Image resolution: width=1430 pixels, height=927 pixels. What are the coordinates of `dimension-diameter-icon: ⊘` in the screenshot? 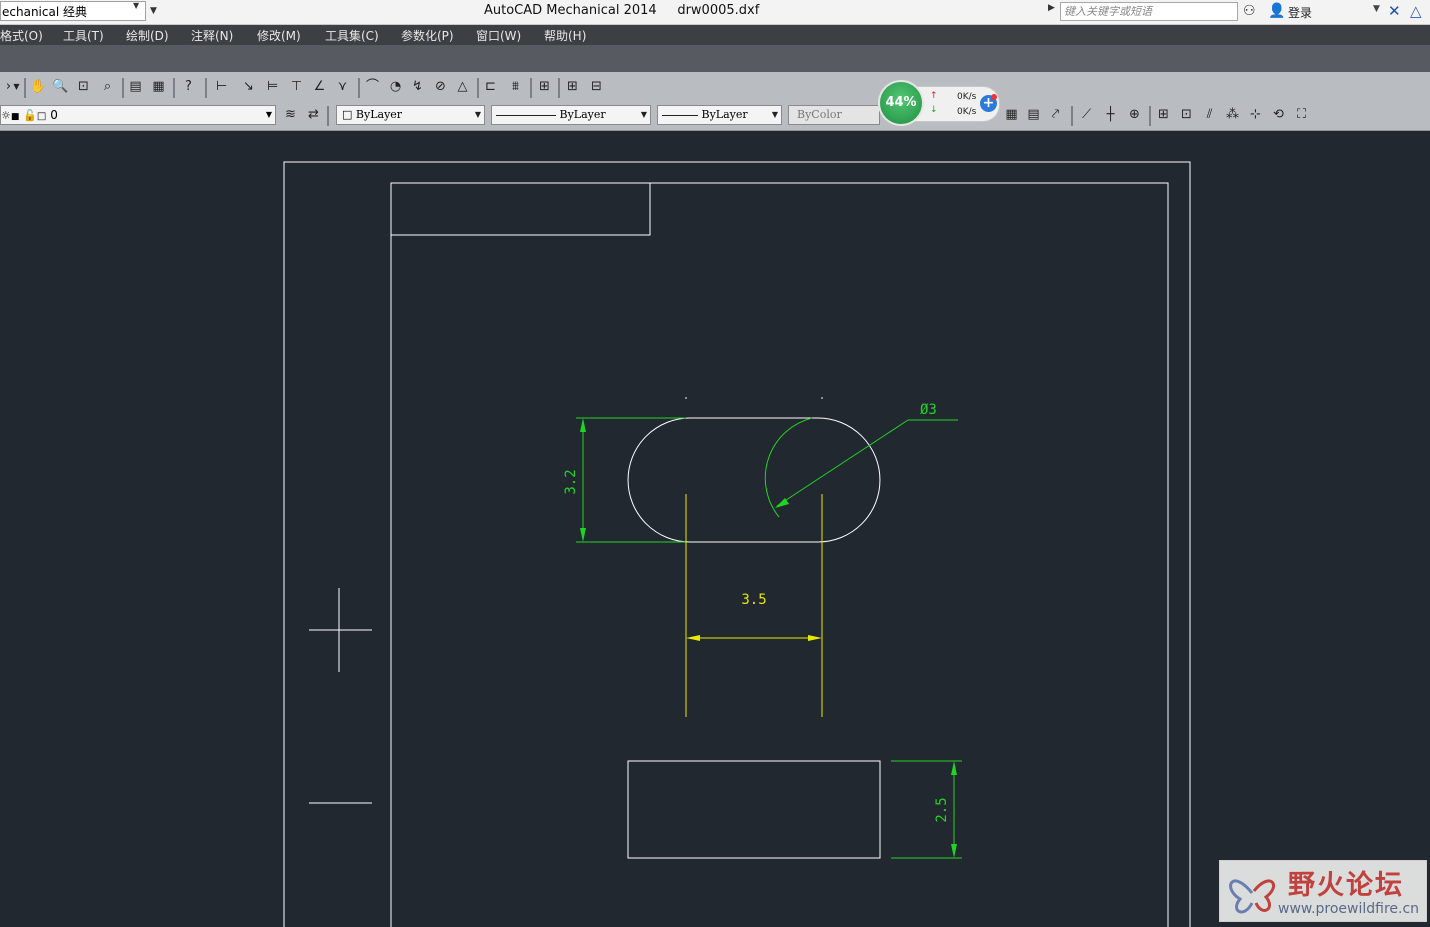 It's located at (440, 86).